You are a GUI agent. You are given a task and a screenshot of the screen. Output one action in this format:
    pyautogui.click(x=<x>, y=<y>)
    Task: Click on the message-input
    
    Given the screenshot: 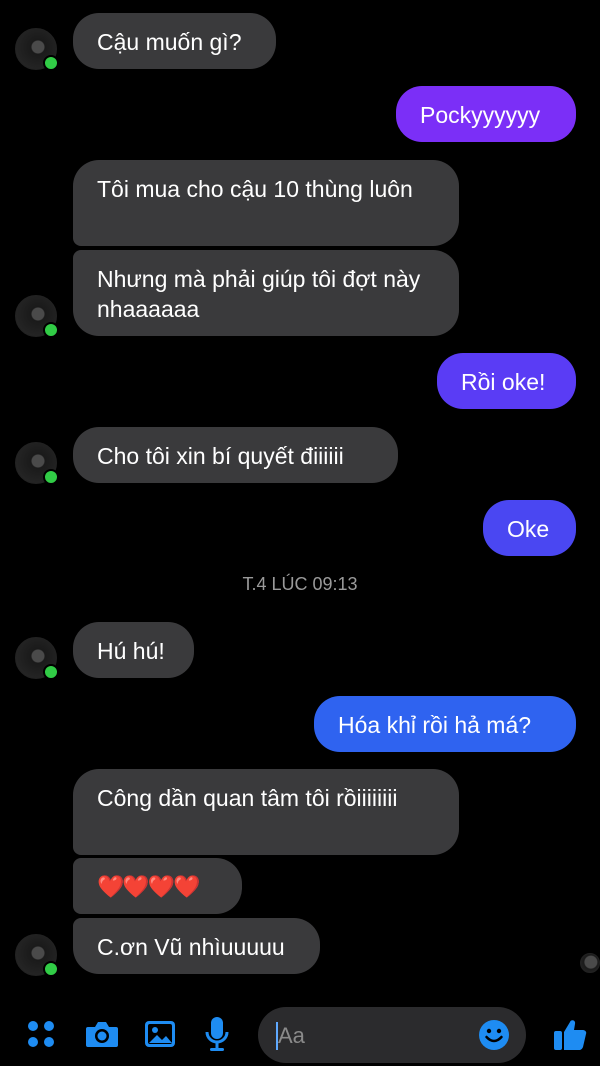 What is the action you would take?
    pyautogui.click(x=373, y=1036)
    